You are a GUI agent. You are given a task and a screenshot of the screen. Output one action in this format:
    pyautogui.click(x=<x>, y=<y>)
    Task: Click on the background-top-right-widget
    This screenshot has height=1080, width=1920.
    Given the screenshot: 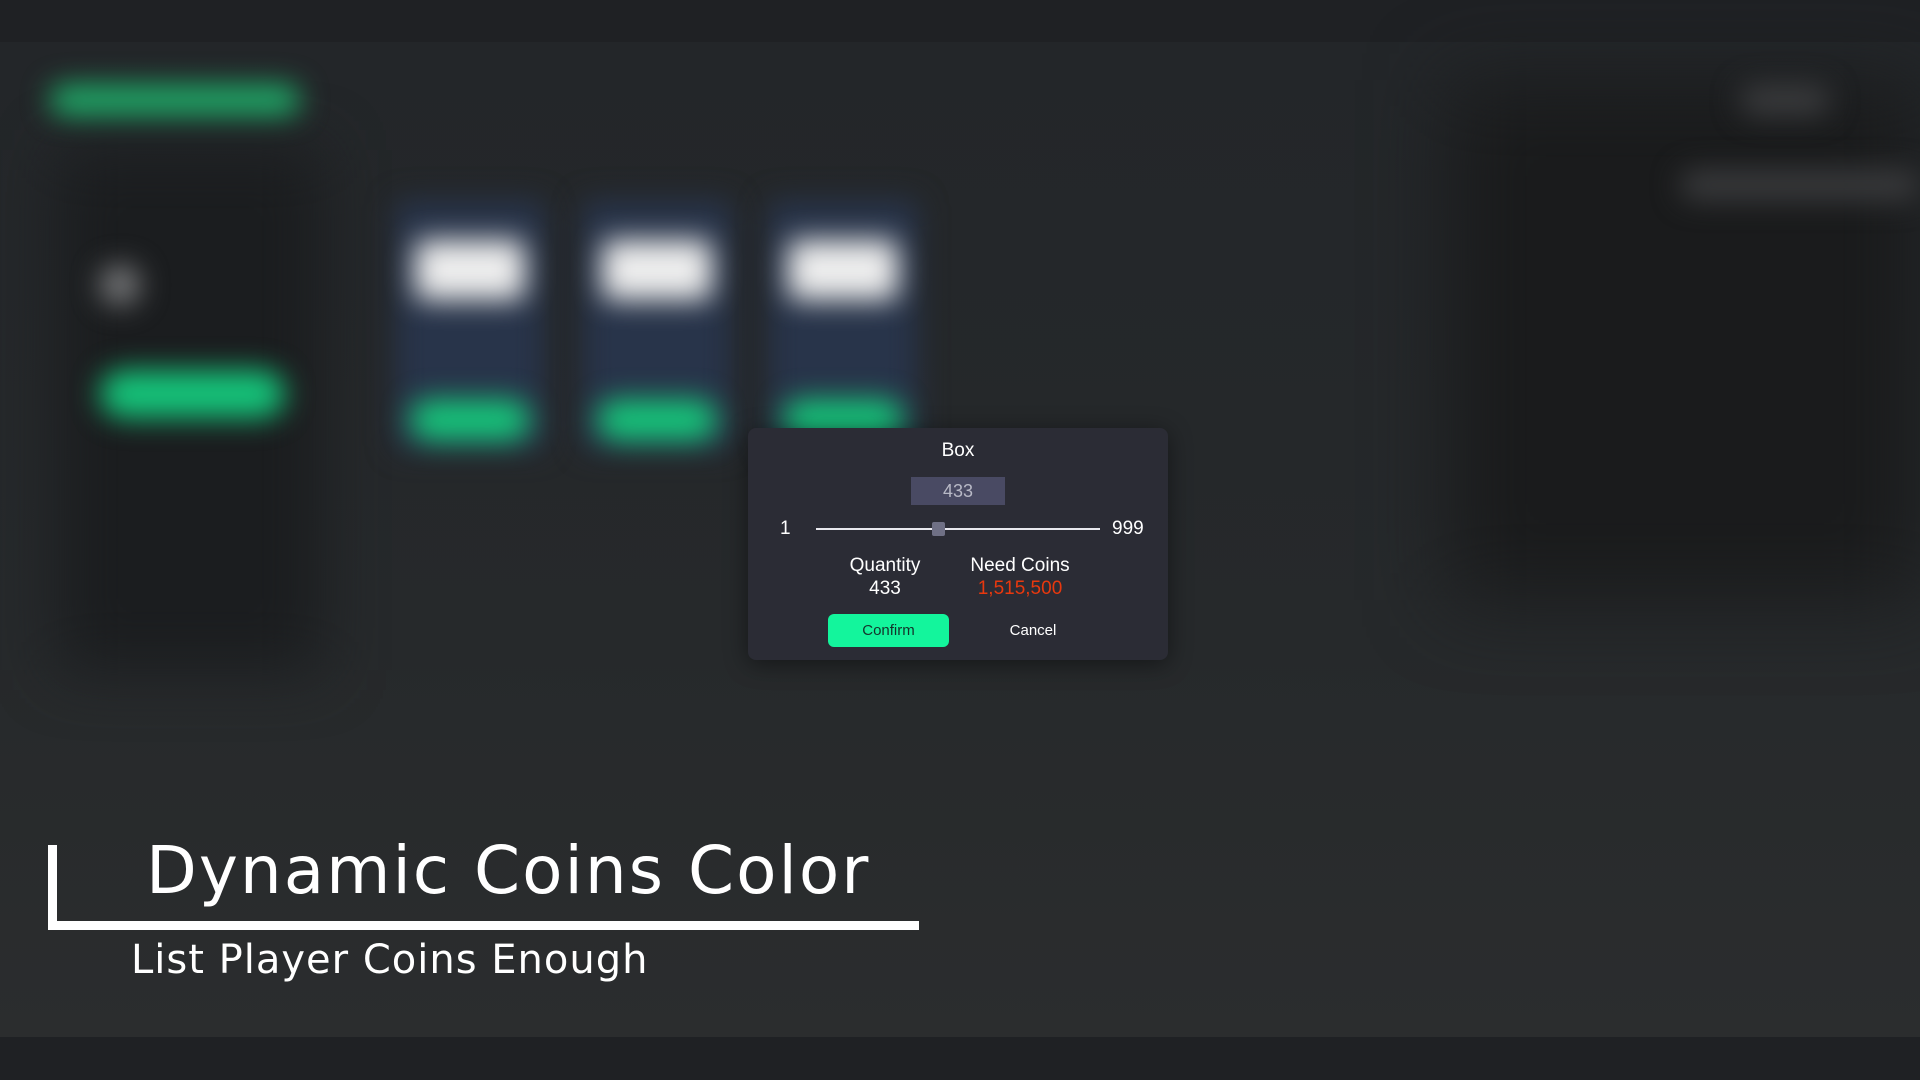 What is the action you would take?
    pyautogui.click(x=1785, y=100)
    